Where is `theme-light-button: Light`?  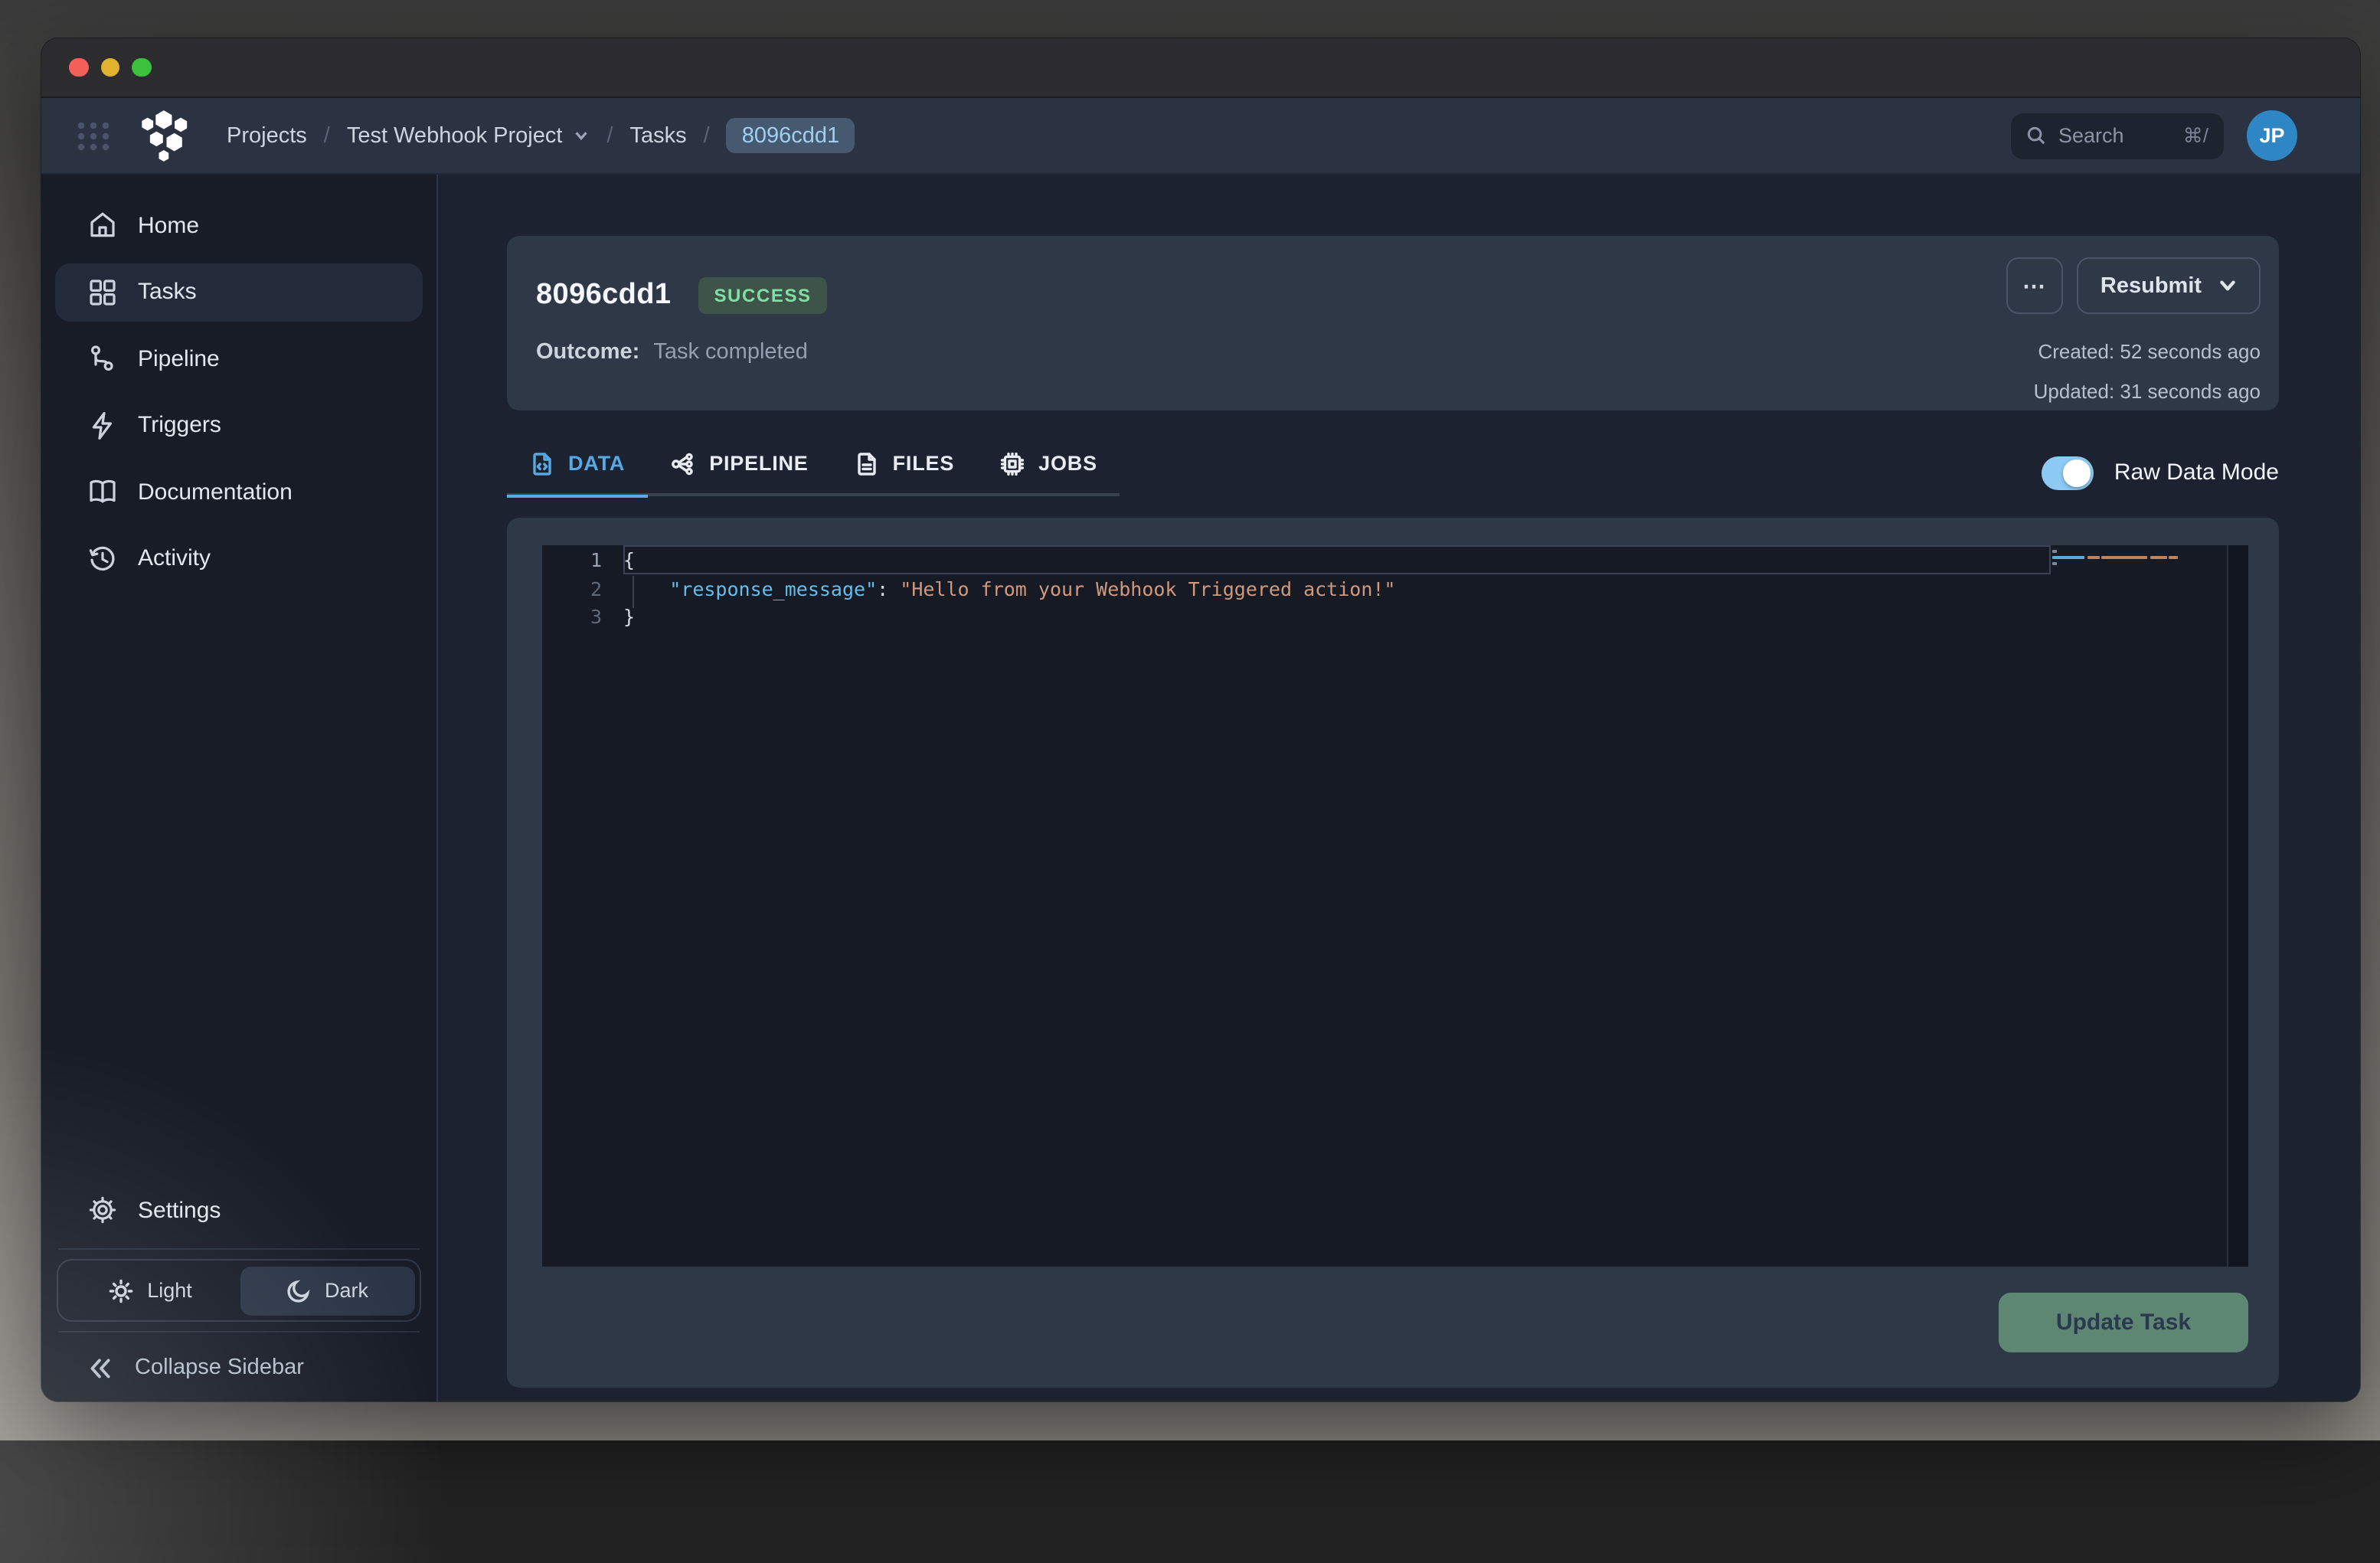 theme-light-button: Light is located at coordinates (150, 1290).